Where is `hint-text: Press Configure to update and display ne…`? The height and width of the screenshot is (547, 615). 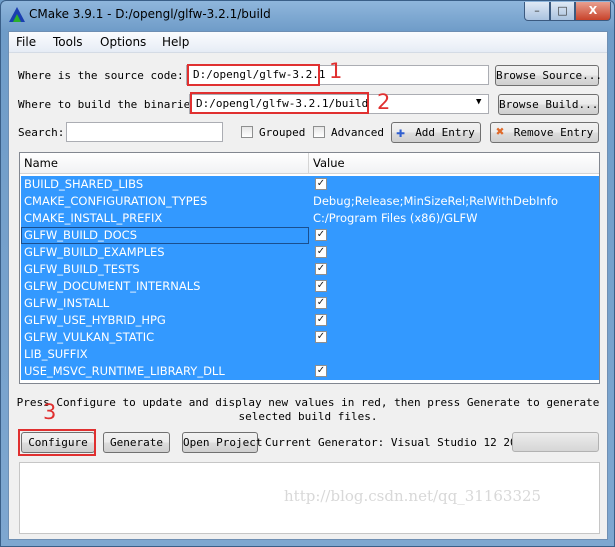
hint-text: Press Configure to update and display ne… is located at coordinates (308, 410).